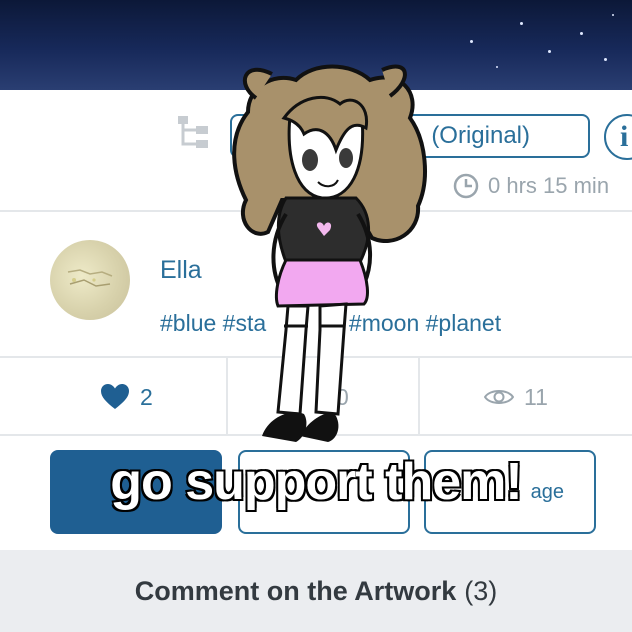 The image size is (632, 632). What do you see at coordinates (317, 482) in the screenshot?
I see `overlay-caption: go support them!` at bounding box center [317, 482].